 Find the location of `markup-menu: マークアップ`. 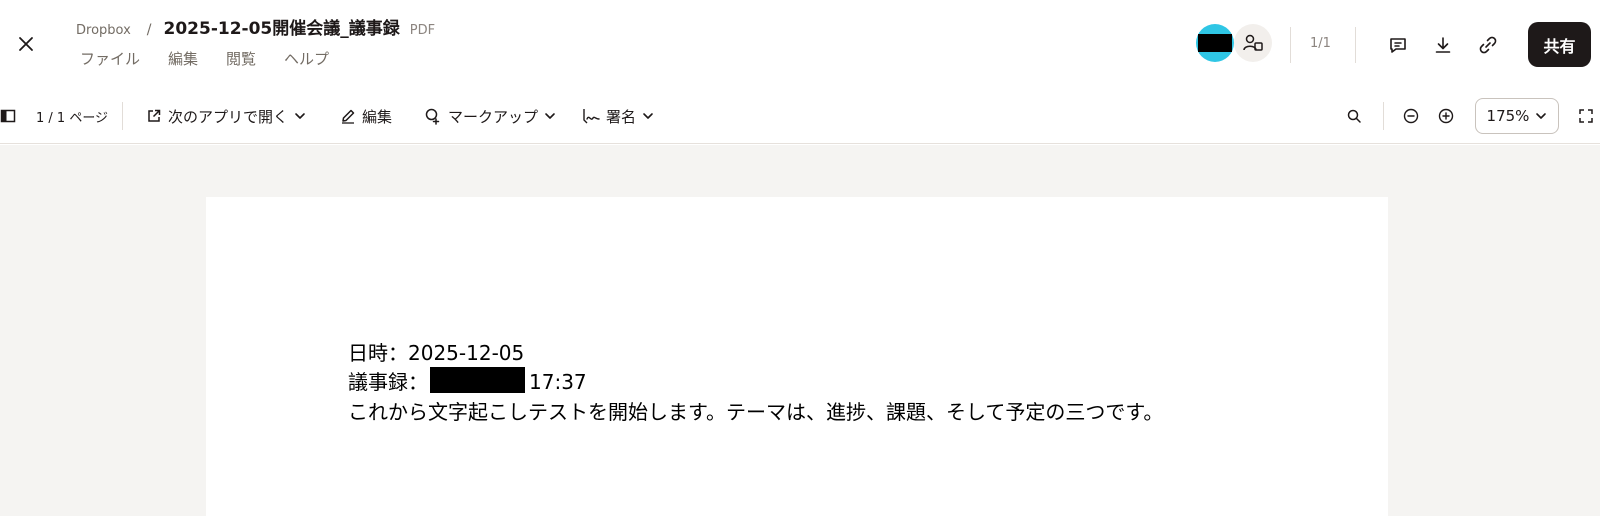

markup-menu: マークアップ is located at coordinates (490, 116).